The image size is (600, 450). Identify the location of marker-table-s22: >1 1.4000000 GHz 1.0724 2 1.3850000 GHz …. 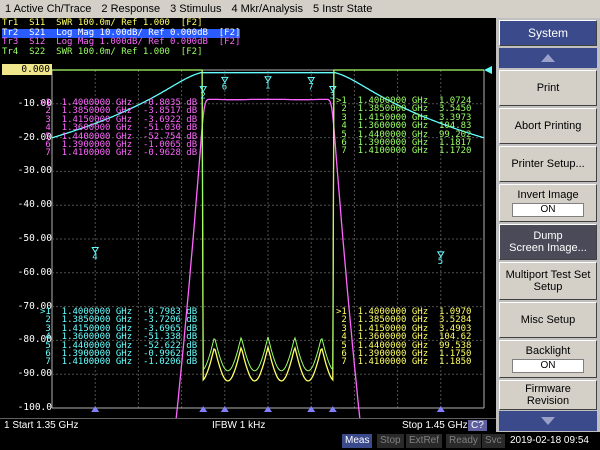
(404, 126).